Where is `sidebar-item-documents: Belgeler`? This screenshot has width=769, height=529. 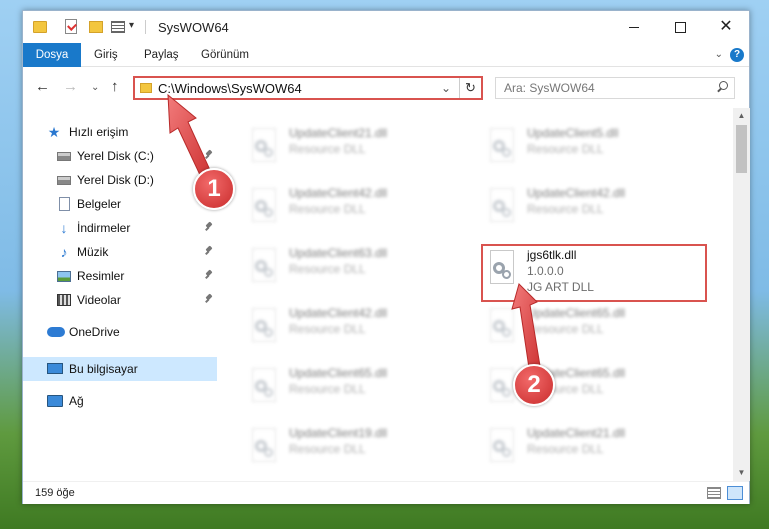
sidebar-item-documents: Belgeler is located at coordinates (120, 204).